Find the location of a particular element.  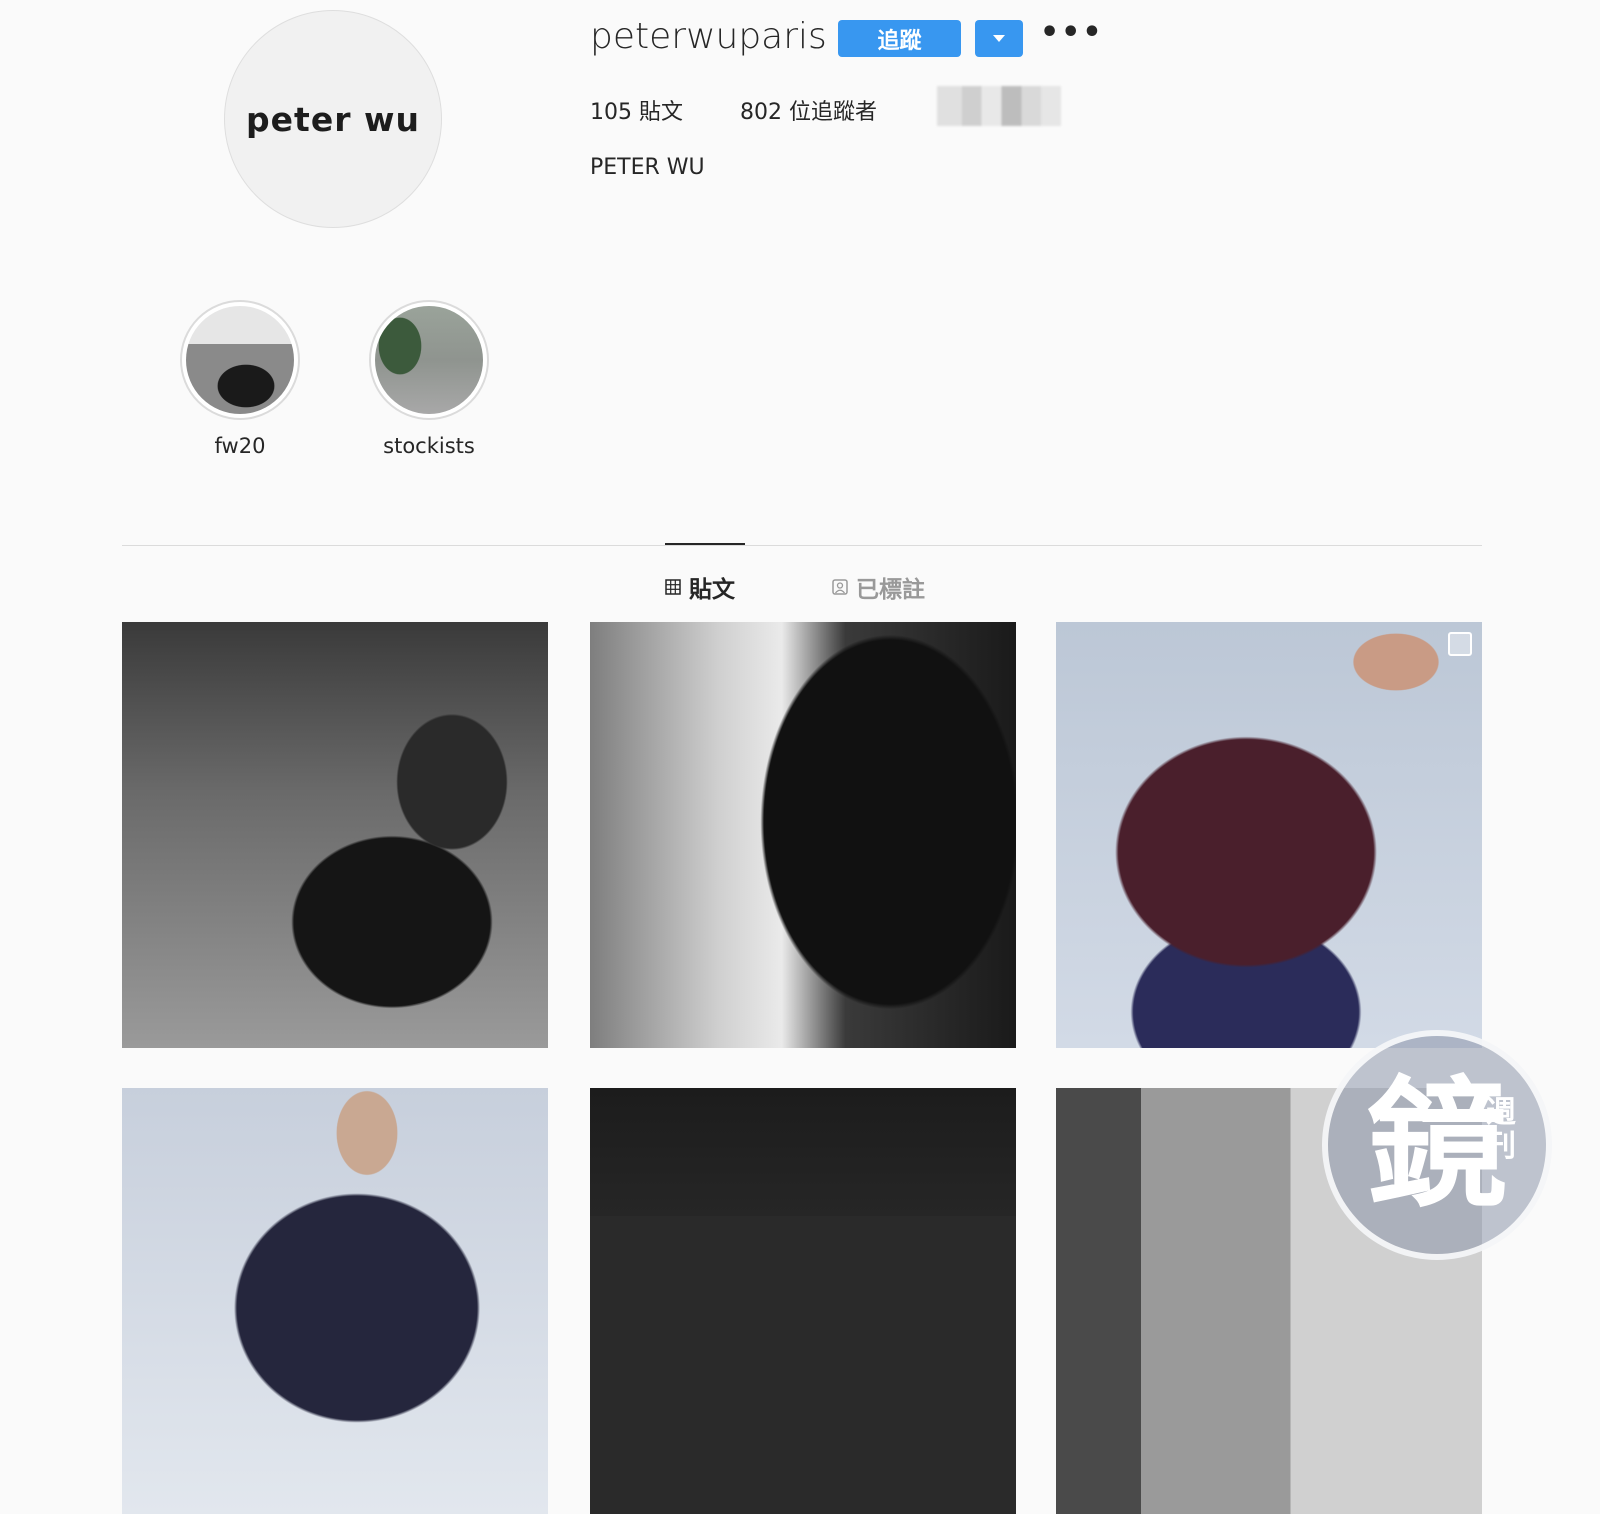

tabs-divider is located at coordinates (802, 545).